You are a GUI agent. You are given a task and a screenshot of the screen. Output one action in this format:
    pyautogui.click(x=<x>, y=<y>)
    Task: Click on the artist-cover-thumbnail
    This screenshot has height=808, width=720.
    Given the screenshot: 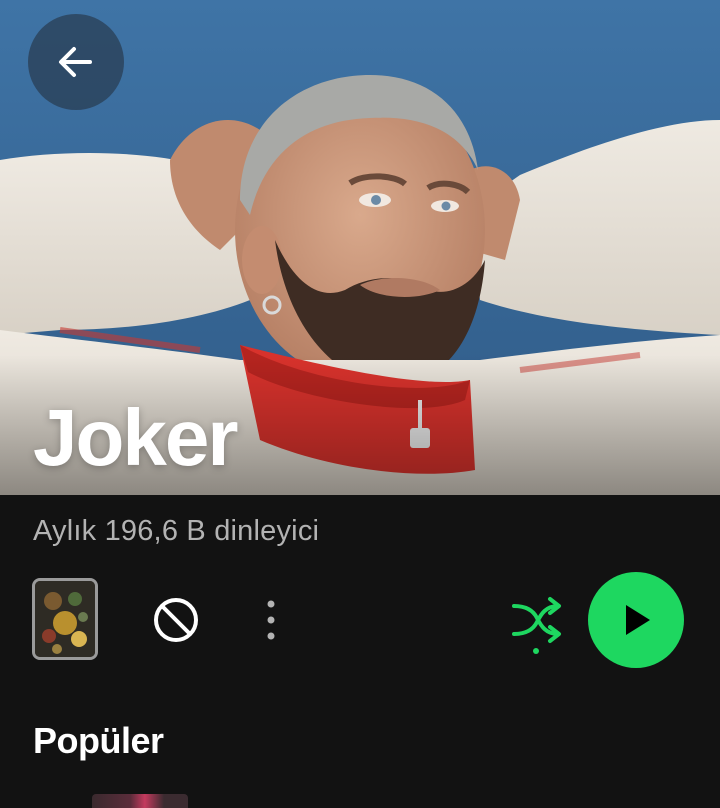 What is the action you would take?
    pyautogui.click(x=65, y=619)
    